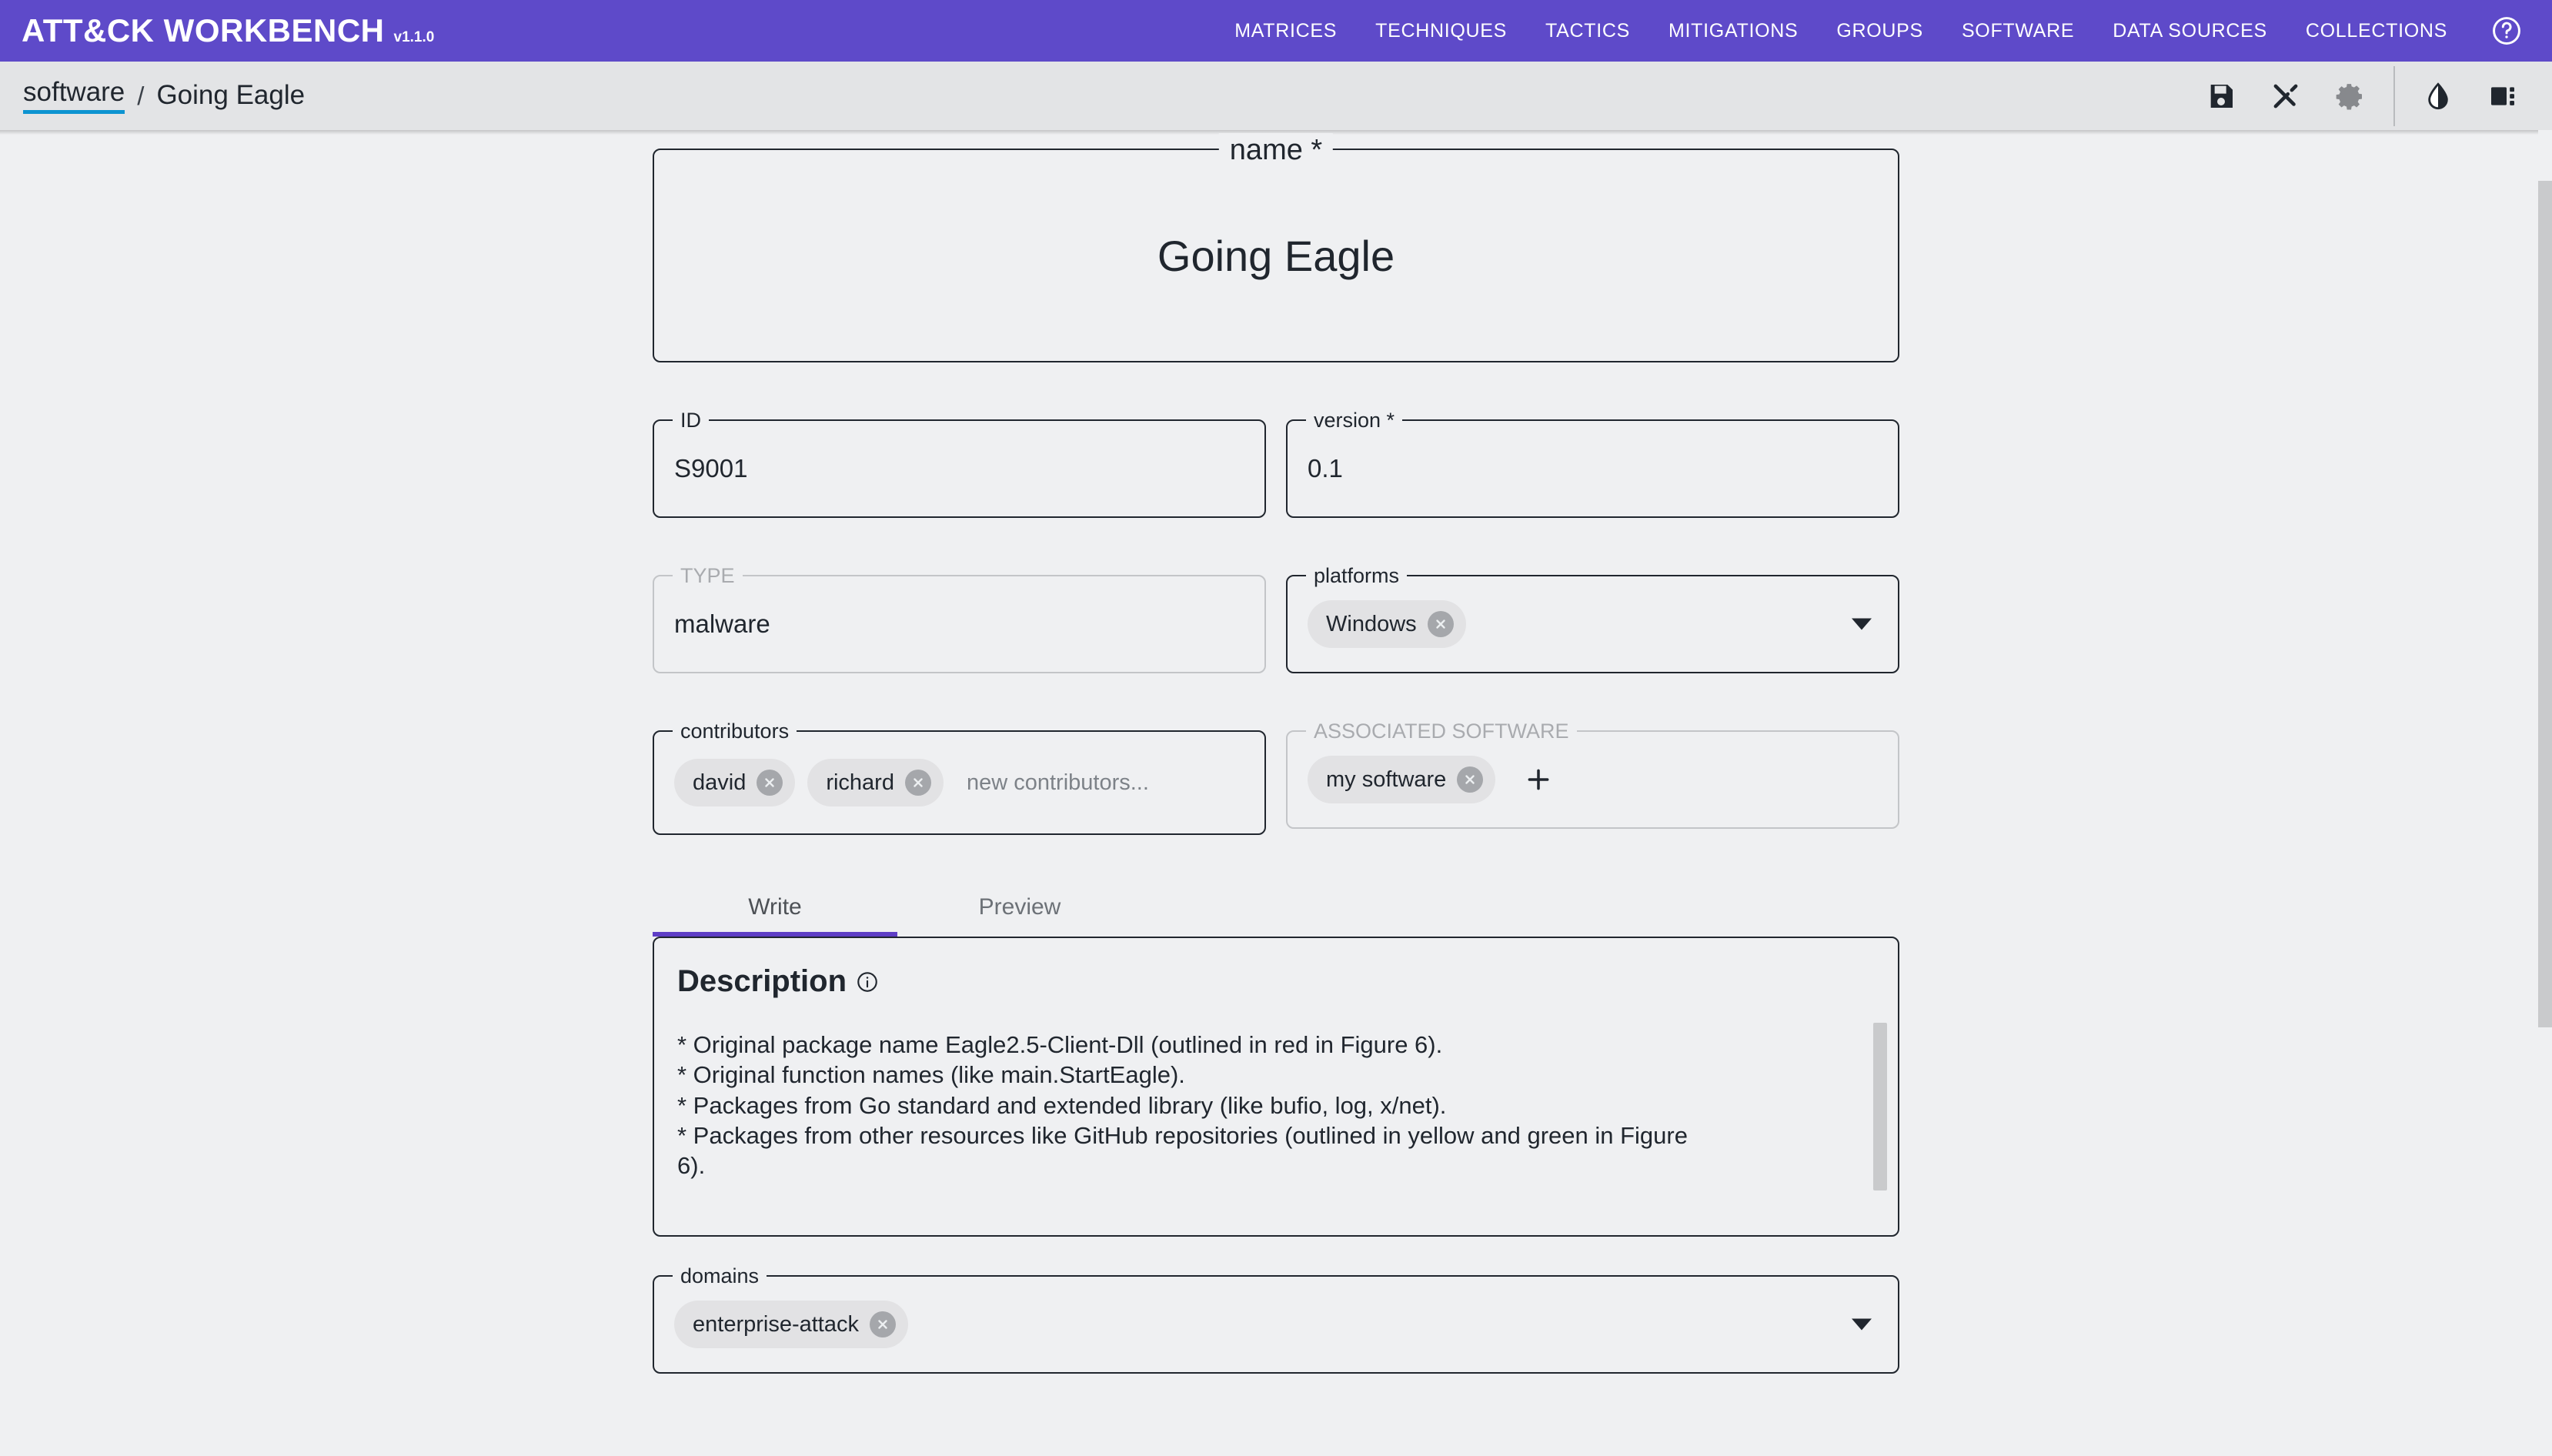 This screenshot has height=1456, width=2552. Describe the element at coordinates (867, 981) in the screenshot. I see `info-circle-icon` at that location.